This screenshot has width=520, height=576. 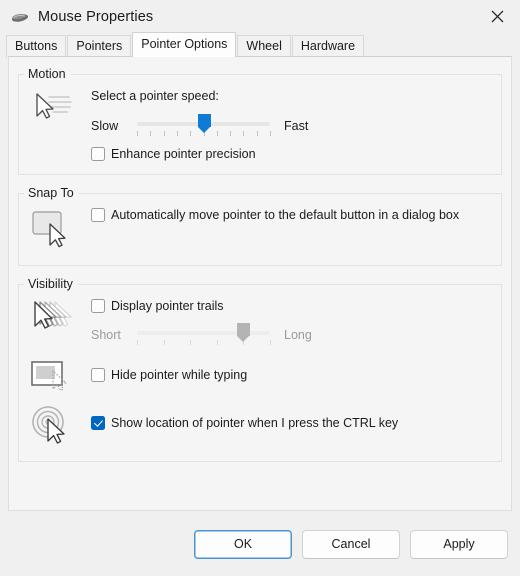 I want to click on close-button, so click(x=497, y=16).